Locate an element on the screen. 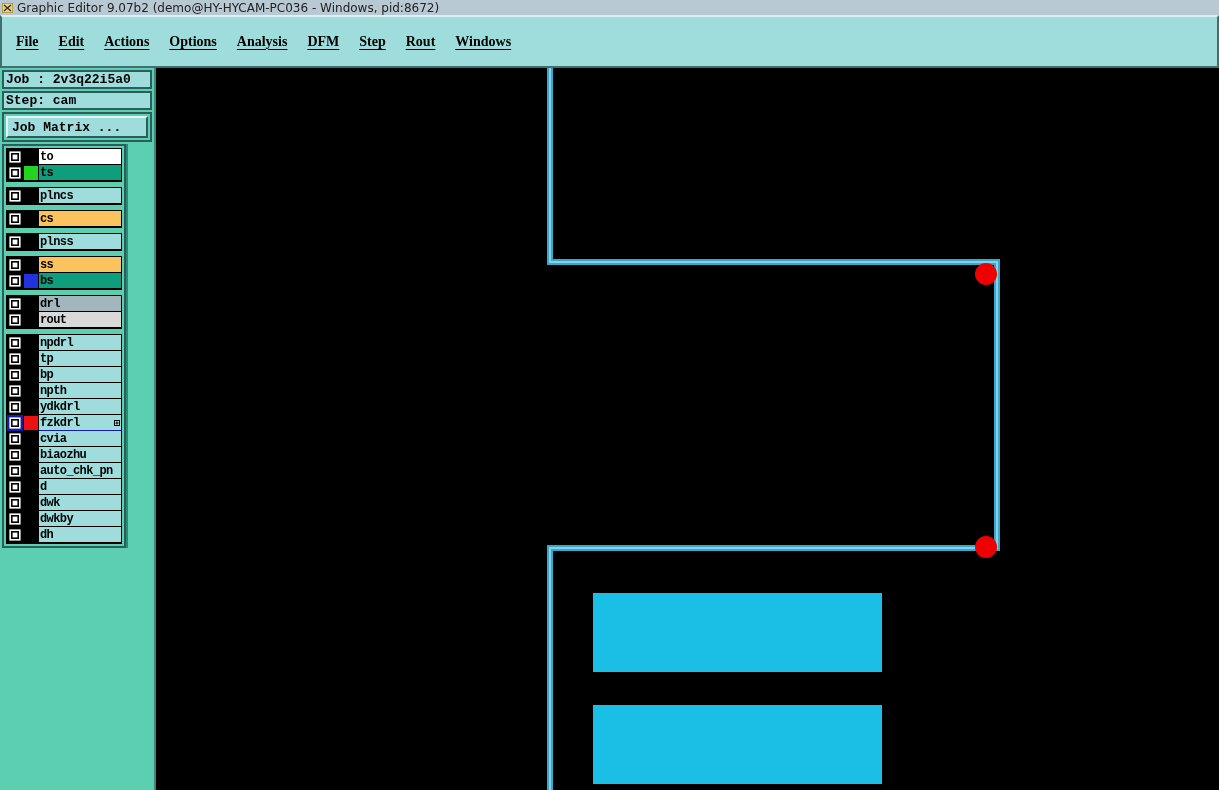 This screenshot has width=1219, height=790. layer-name: ts is located at coordinates (80, 172).